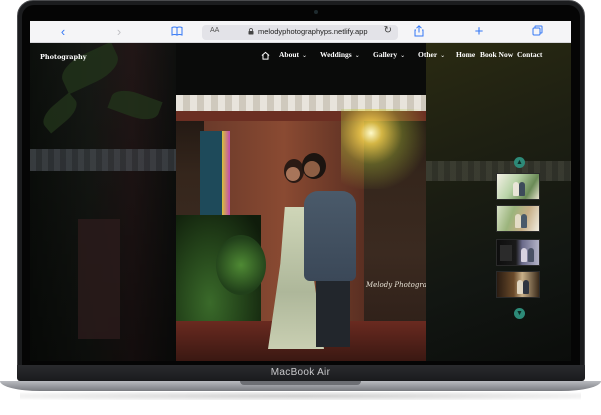 The height and width of the screenshot is (415, 601). I want to click on site-logo: Photography, so click(63, 57).